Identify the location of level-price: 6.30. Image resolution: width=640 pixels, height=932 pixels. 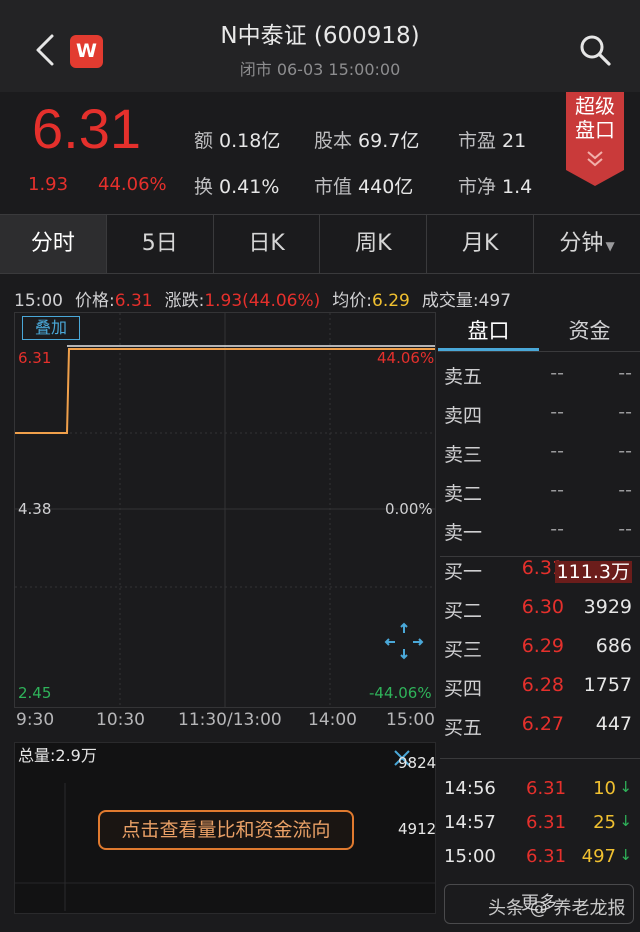
(542, 607).